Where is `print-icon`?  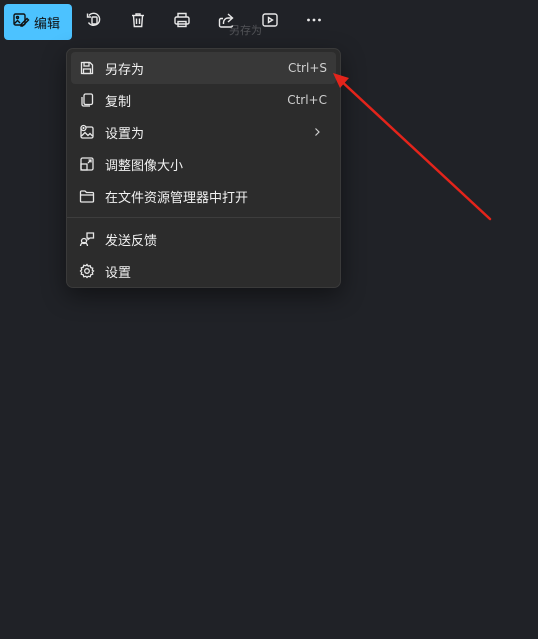
print-icon is located at coordinates (182, 22).